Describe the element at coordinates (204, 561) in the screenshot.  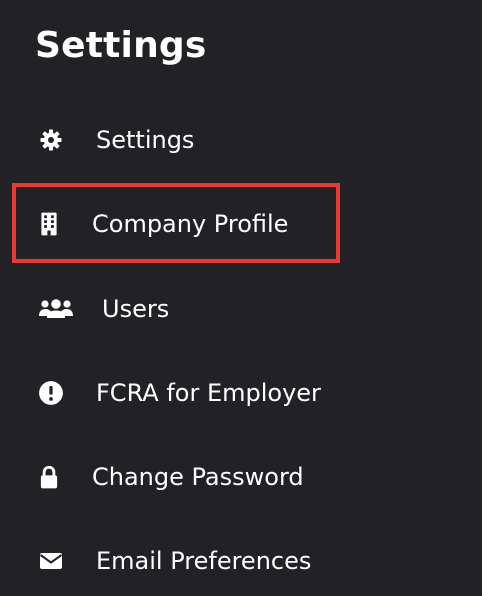
I see `sidebar-item-label: Email Preferences` at that location.